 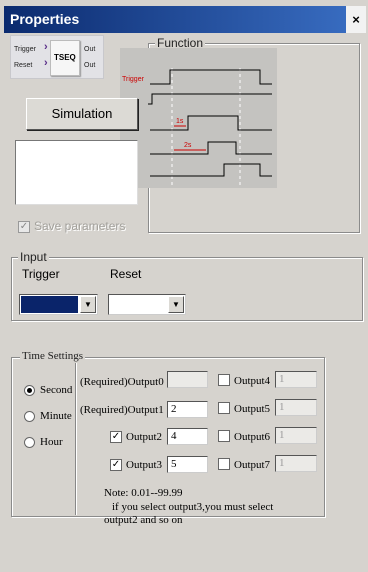 What do you see at coordinates (143, 520) in the screenshot?
I see `note-rule-cont: output2 and so on` at bounding box center [143, 520].